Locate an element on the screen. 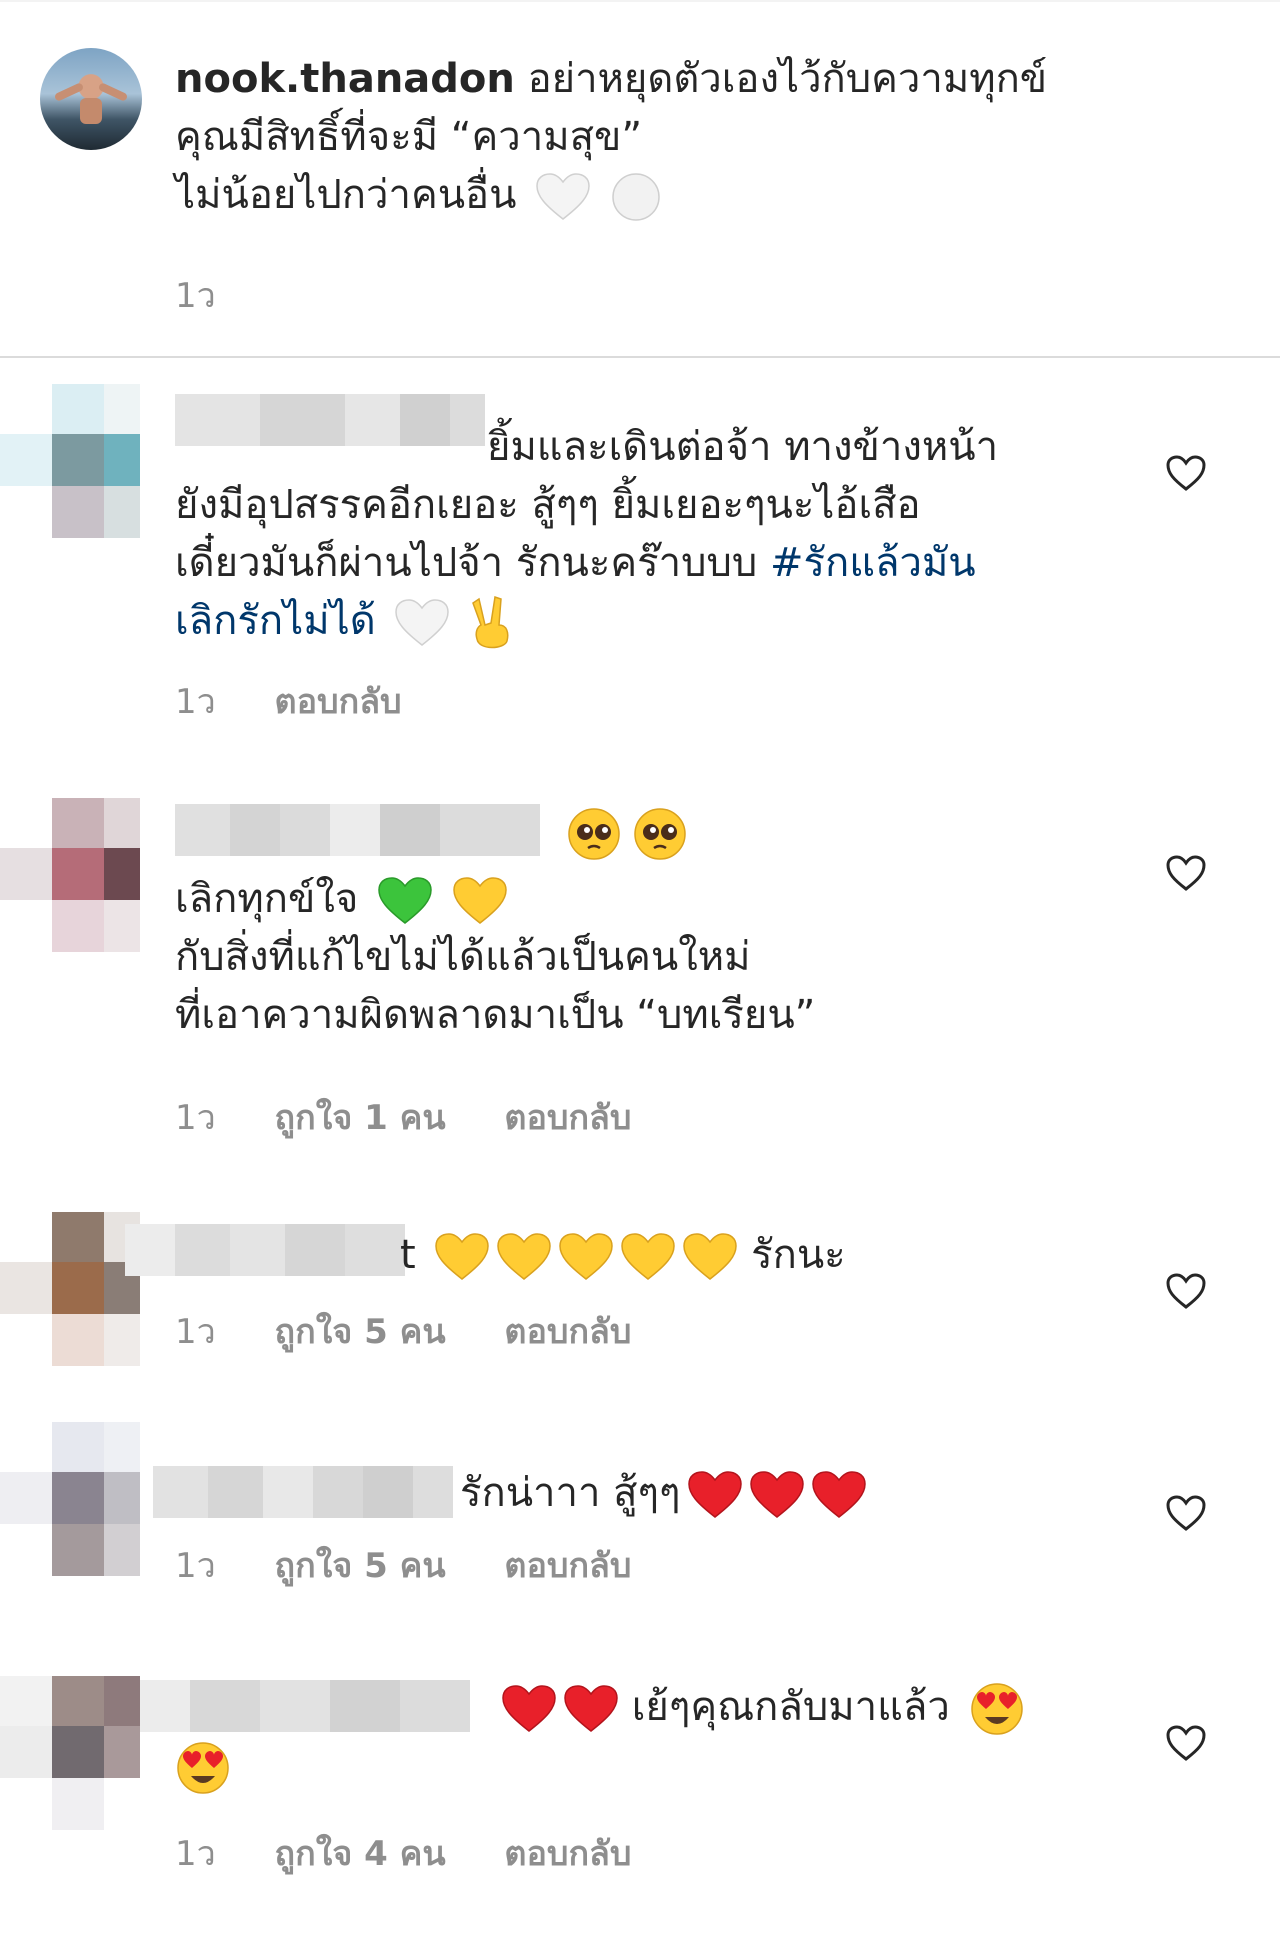  caption-line-3: ไม่น้อยไปกว่าคนอื่น is located at coordinates (346, 195).